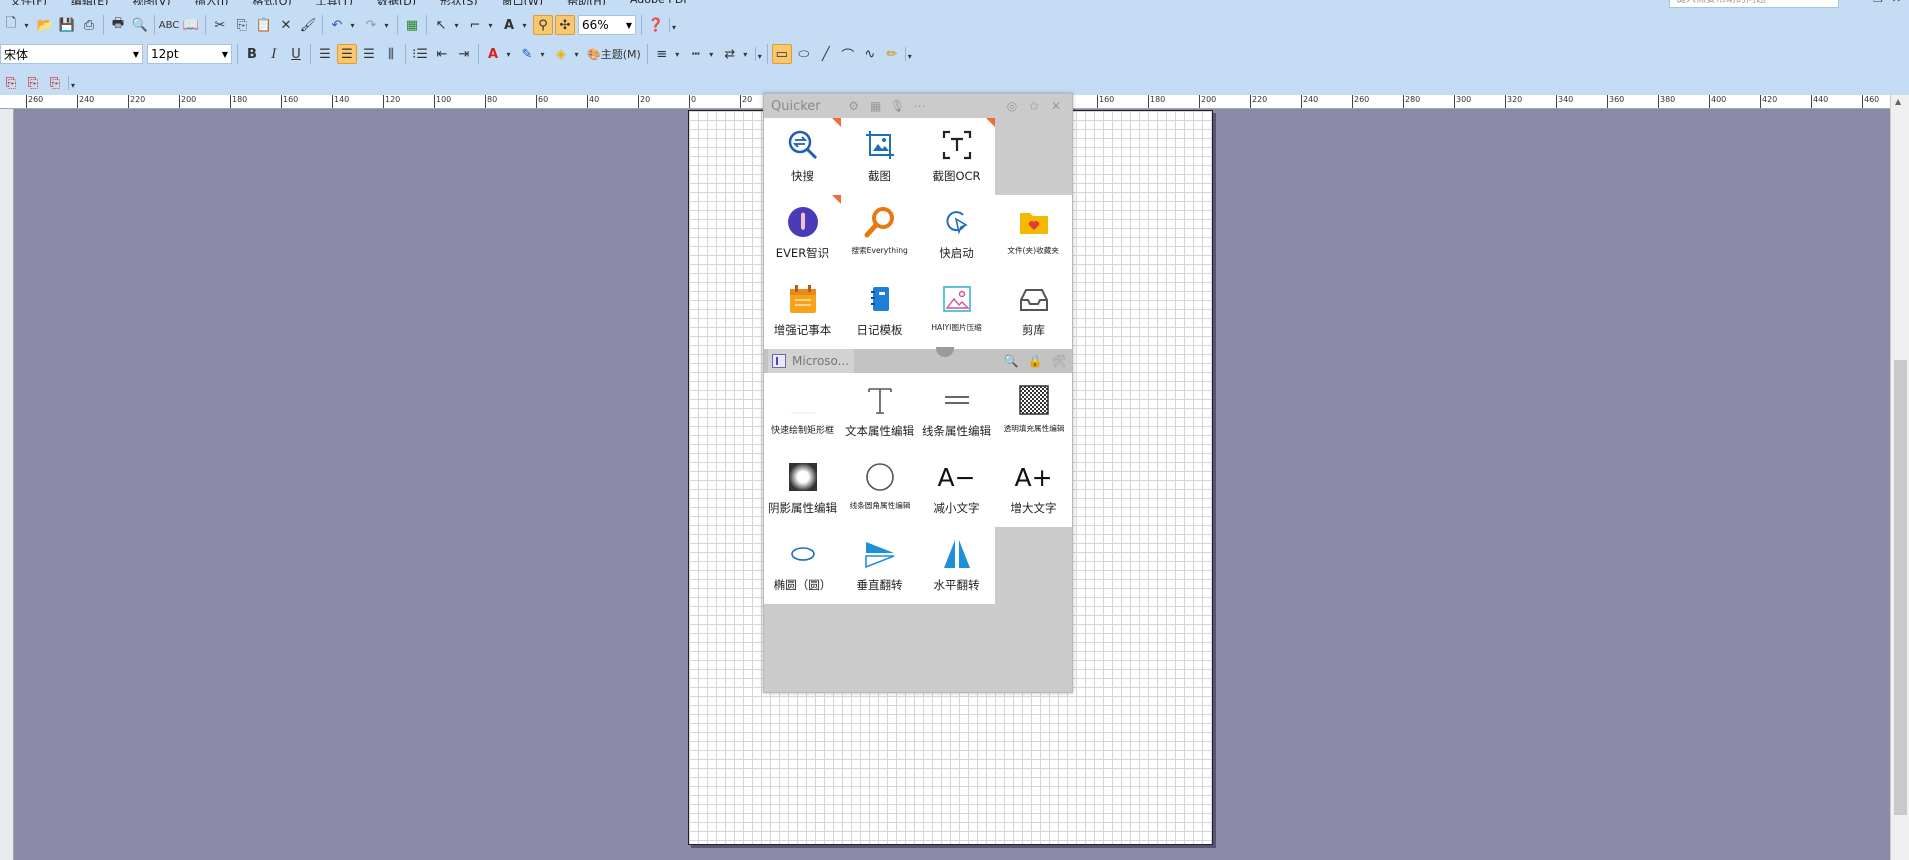  I want to click on search-icon: 🔍, so click(1011, 361).